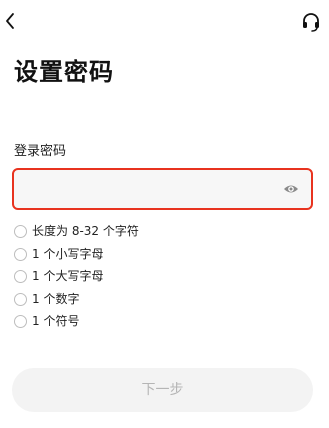 This screenshot has width=329, height=428. I want to click on password-label: 登录密码, so click(40, 151).